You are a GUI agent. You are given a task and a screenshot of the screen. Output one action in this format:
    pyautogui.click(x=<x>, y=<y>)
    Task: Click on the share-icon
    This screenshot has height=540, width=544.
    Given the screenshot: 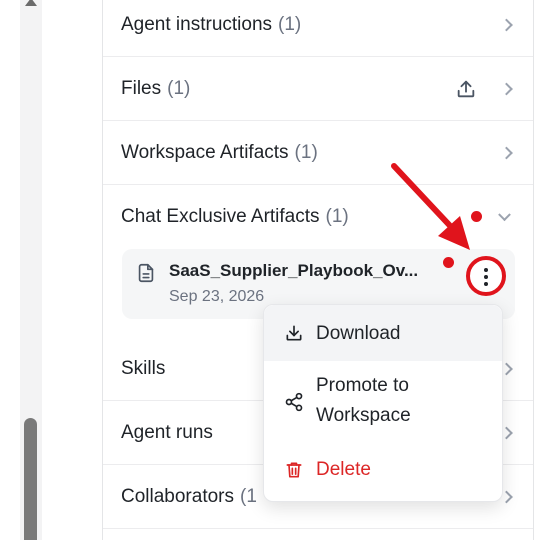 What is the action you would take?
    pyautogui.click(x=294, y=402)
    